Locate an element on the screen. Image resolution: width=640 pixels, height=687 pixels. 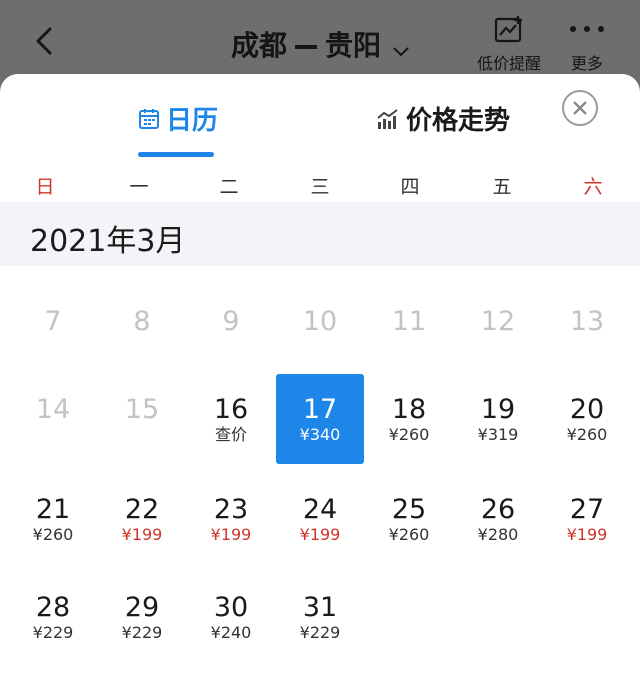
calendar-day: 7 is located at coordinates (53, 331).